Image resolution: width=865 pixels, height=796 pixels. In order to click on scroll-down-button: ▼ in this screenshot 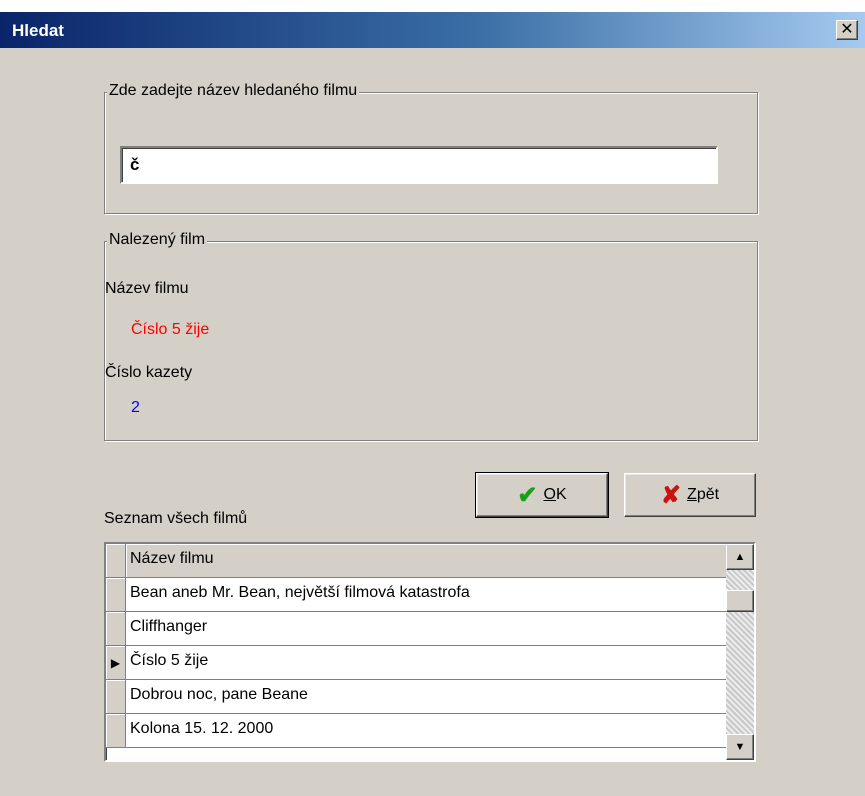, I will do `click(740, 747)`.